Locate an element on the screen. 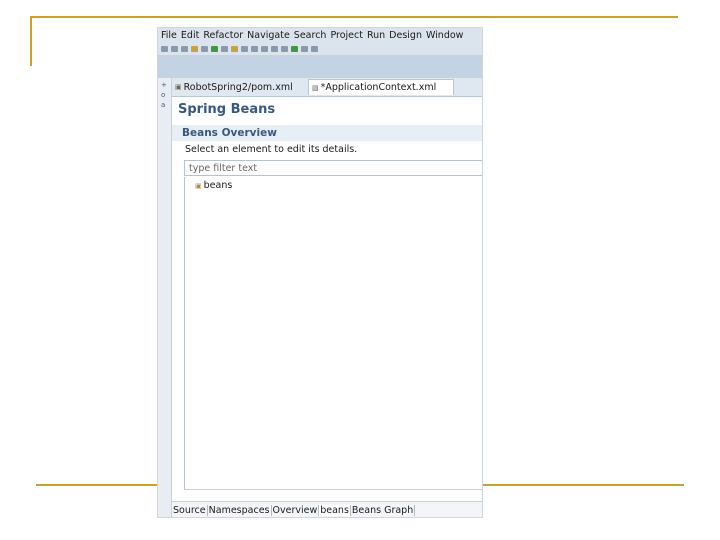 This screenshot has height=540, width=720. menu-run: Run is located at coordinates (376, 35).